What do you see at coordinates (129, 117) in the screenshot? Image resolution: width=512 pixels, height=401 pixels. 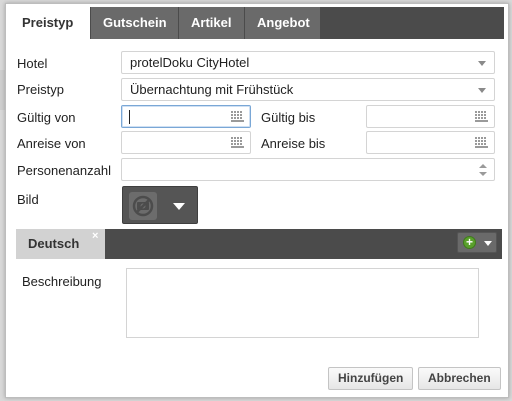 I see `text-cursor` at bounding box center [129, 117].